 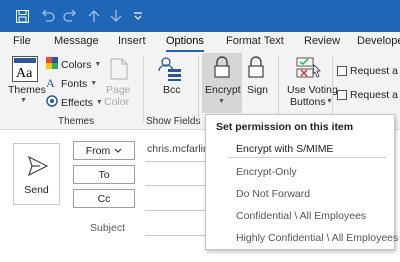 What do you see at coordinates (36, 190) in the screenshot?
I see `send-label: Send` at bounding box center [36, 190].